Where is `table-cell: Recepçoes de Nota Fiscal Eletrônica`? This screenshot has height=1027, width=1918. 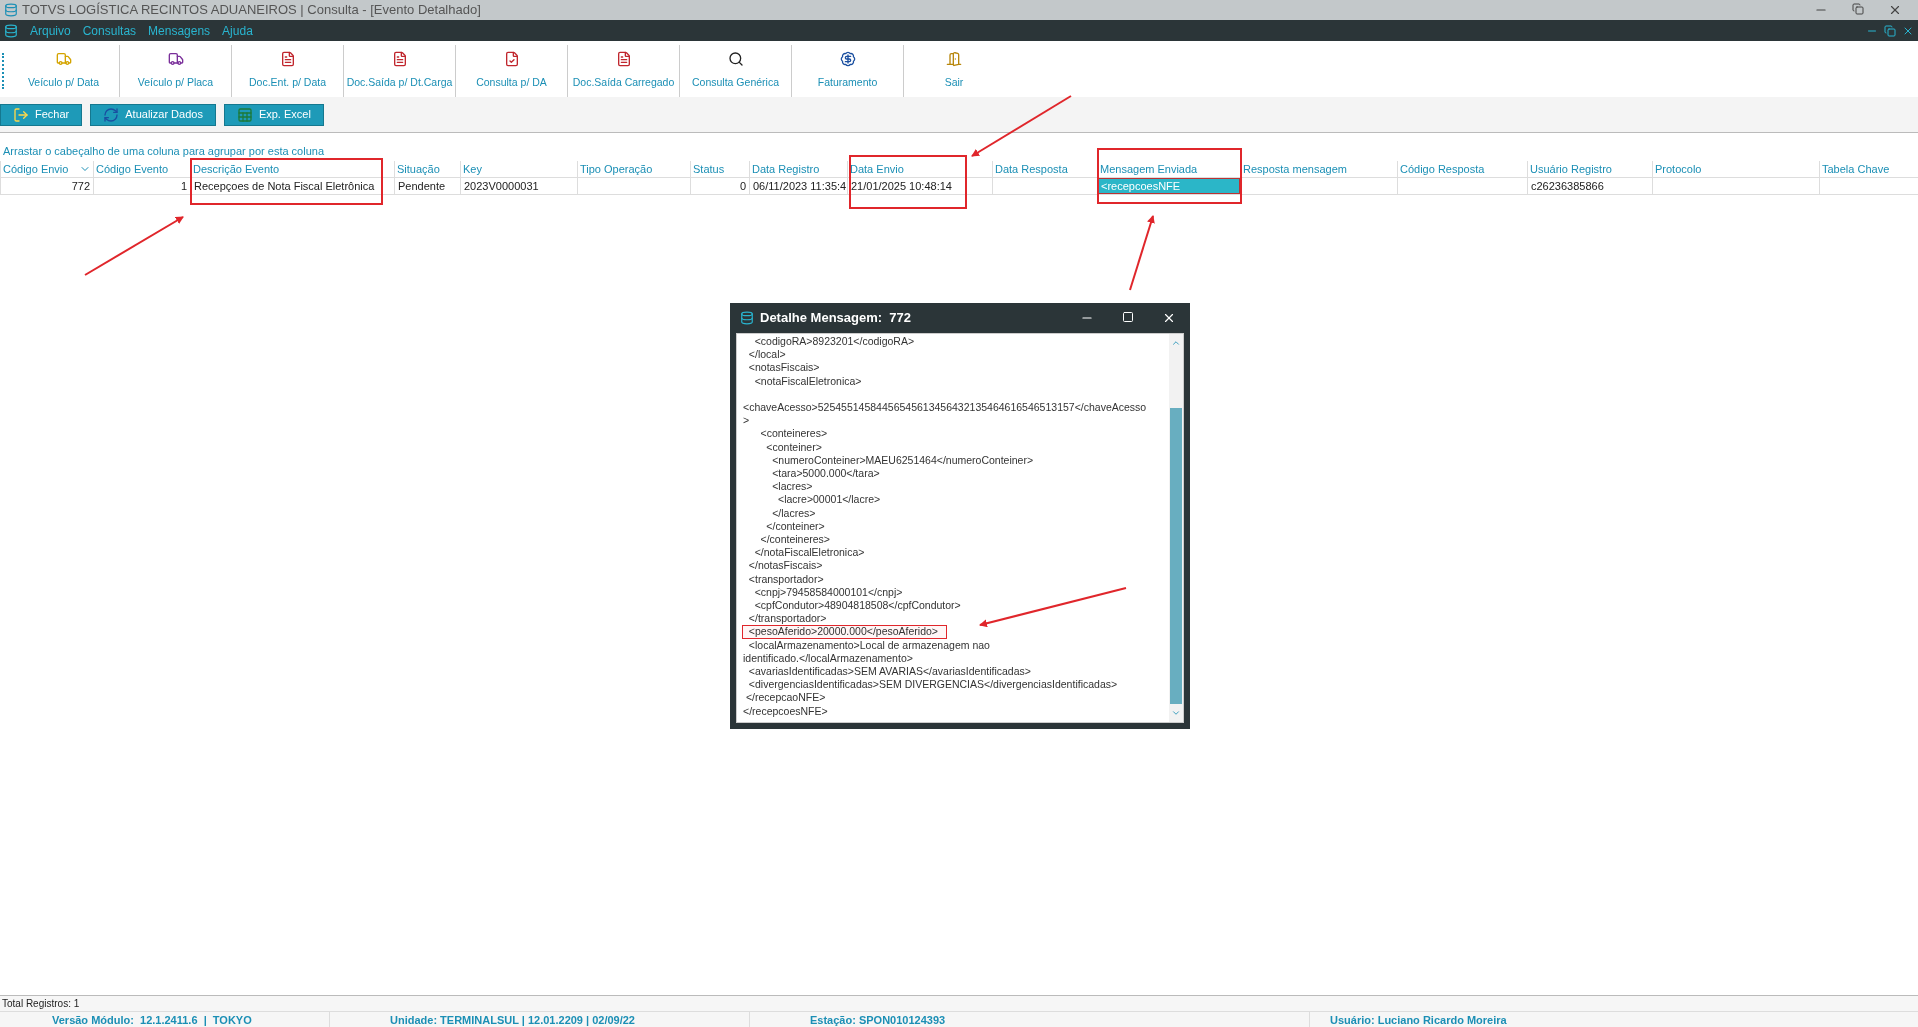 table-cell: Recepçoes de Nota Fiscal Eletrônica is located at coordinates (292, 186).